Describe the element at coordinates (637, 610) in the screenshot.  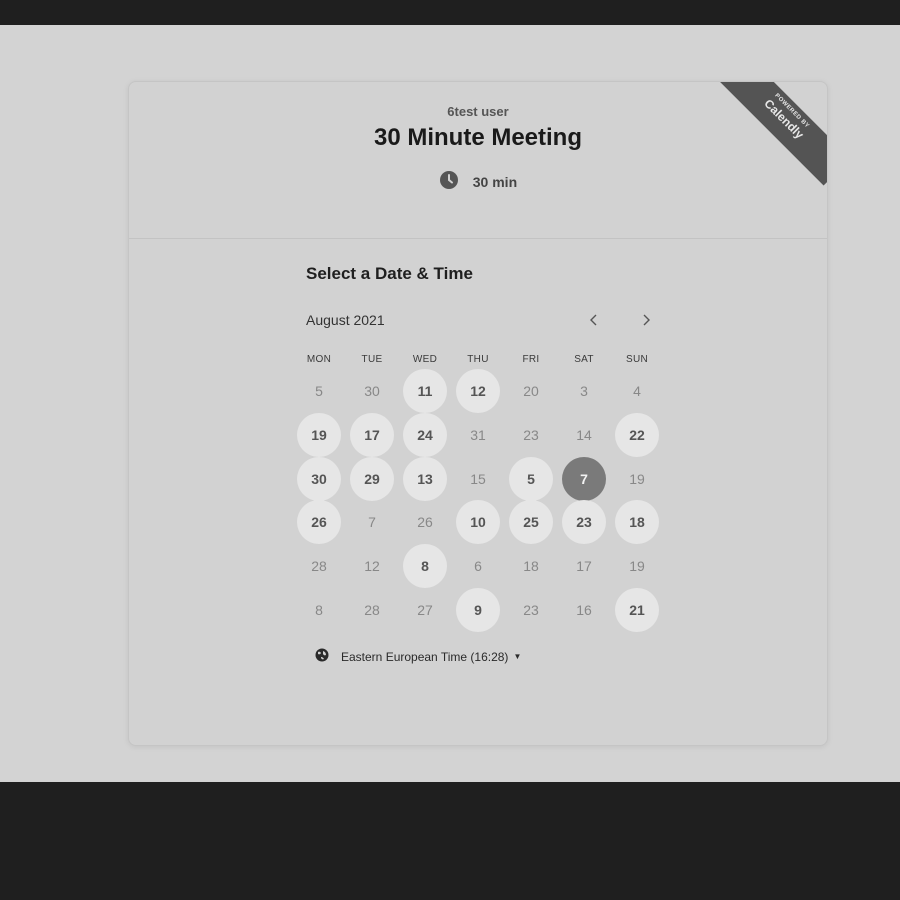
I see `calendar-day-available: 21` at that location.